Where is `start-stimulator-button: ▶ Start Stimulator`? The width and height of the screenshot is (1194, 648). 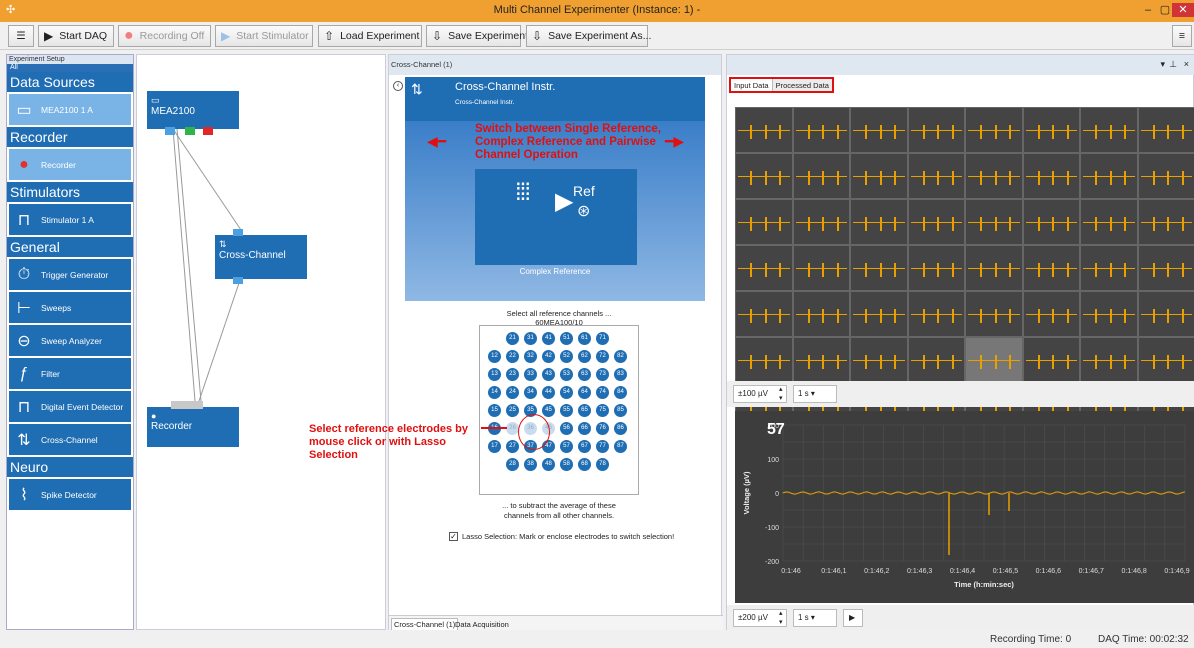 start-stimulator-button: ▶ Start Stimulator is located at coordinates (264, 36).